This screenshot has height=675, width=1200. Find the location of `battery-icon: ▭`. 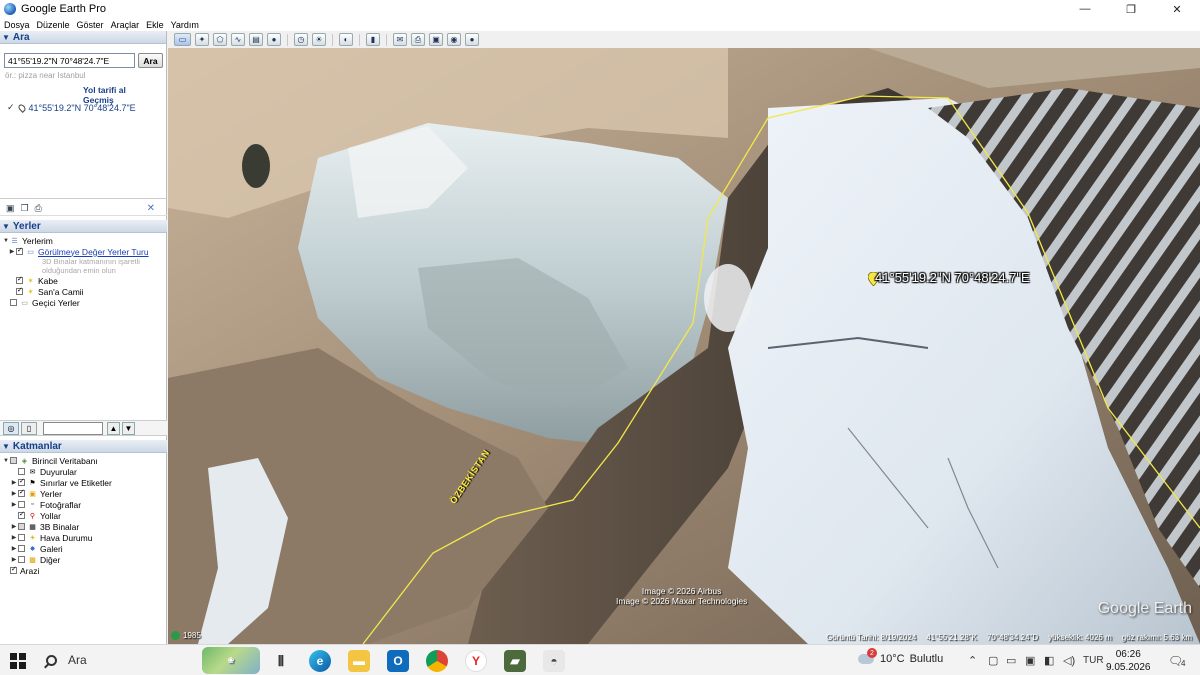

battery-icon: ▭ is located at coordinates (1011, 660).